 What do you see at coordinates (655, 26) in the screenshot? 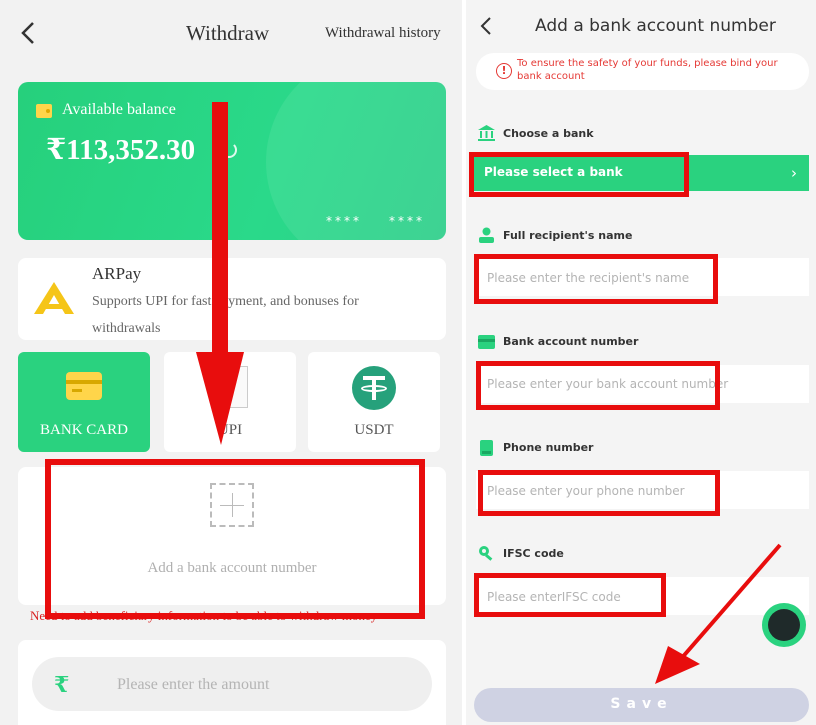
I see `page-title: Add a bank account number` at bounding box center [655, 26].